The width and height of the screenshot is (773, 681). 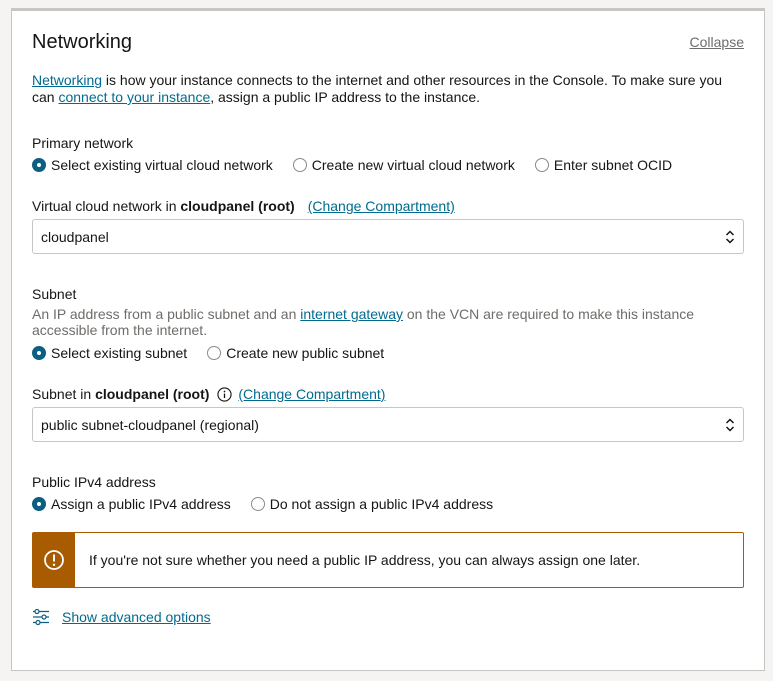 I want to click on vcn-select: cloudpanel, so click(x=388, y=236).